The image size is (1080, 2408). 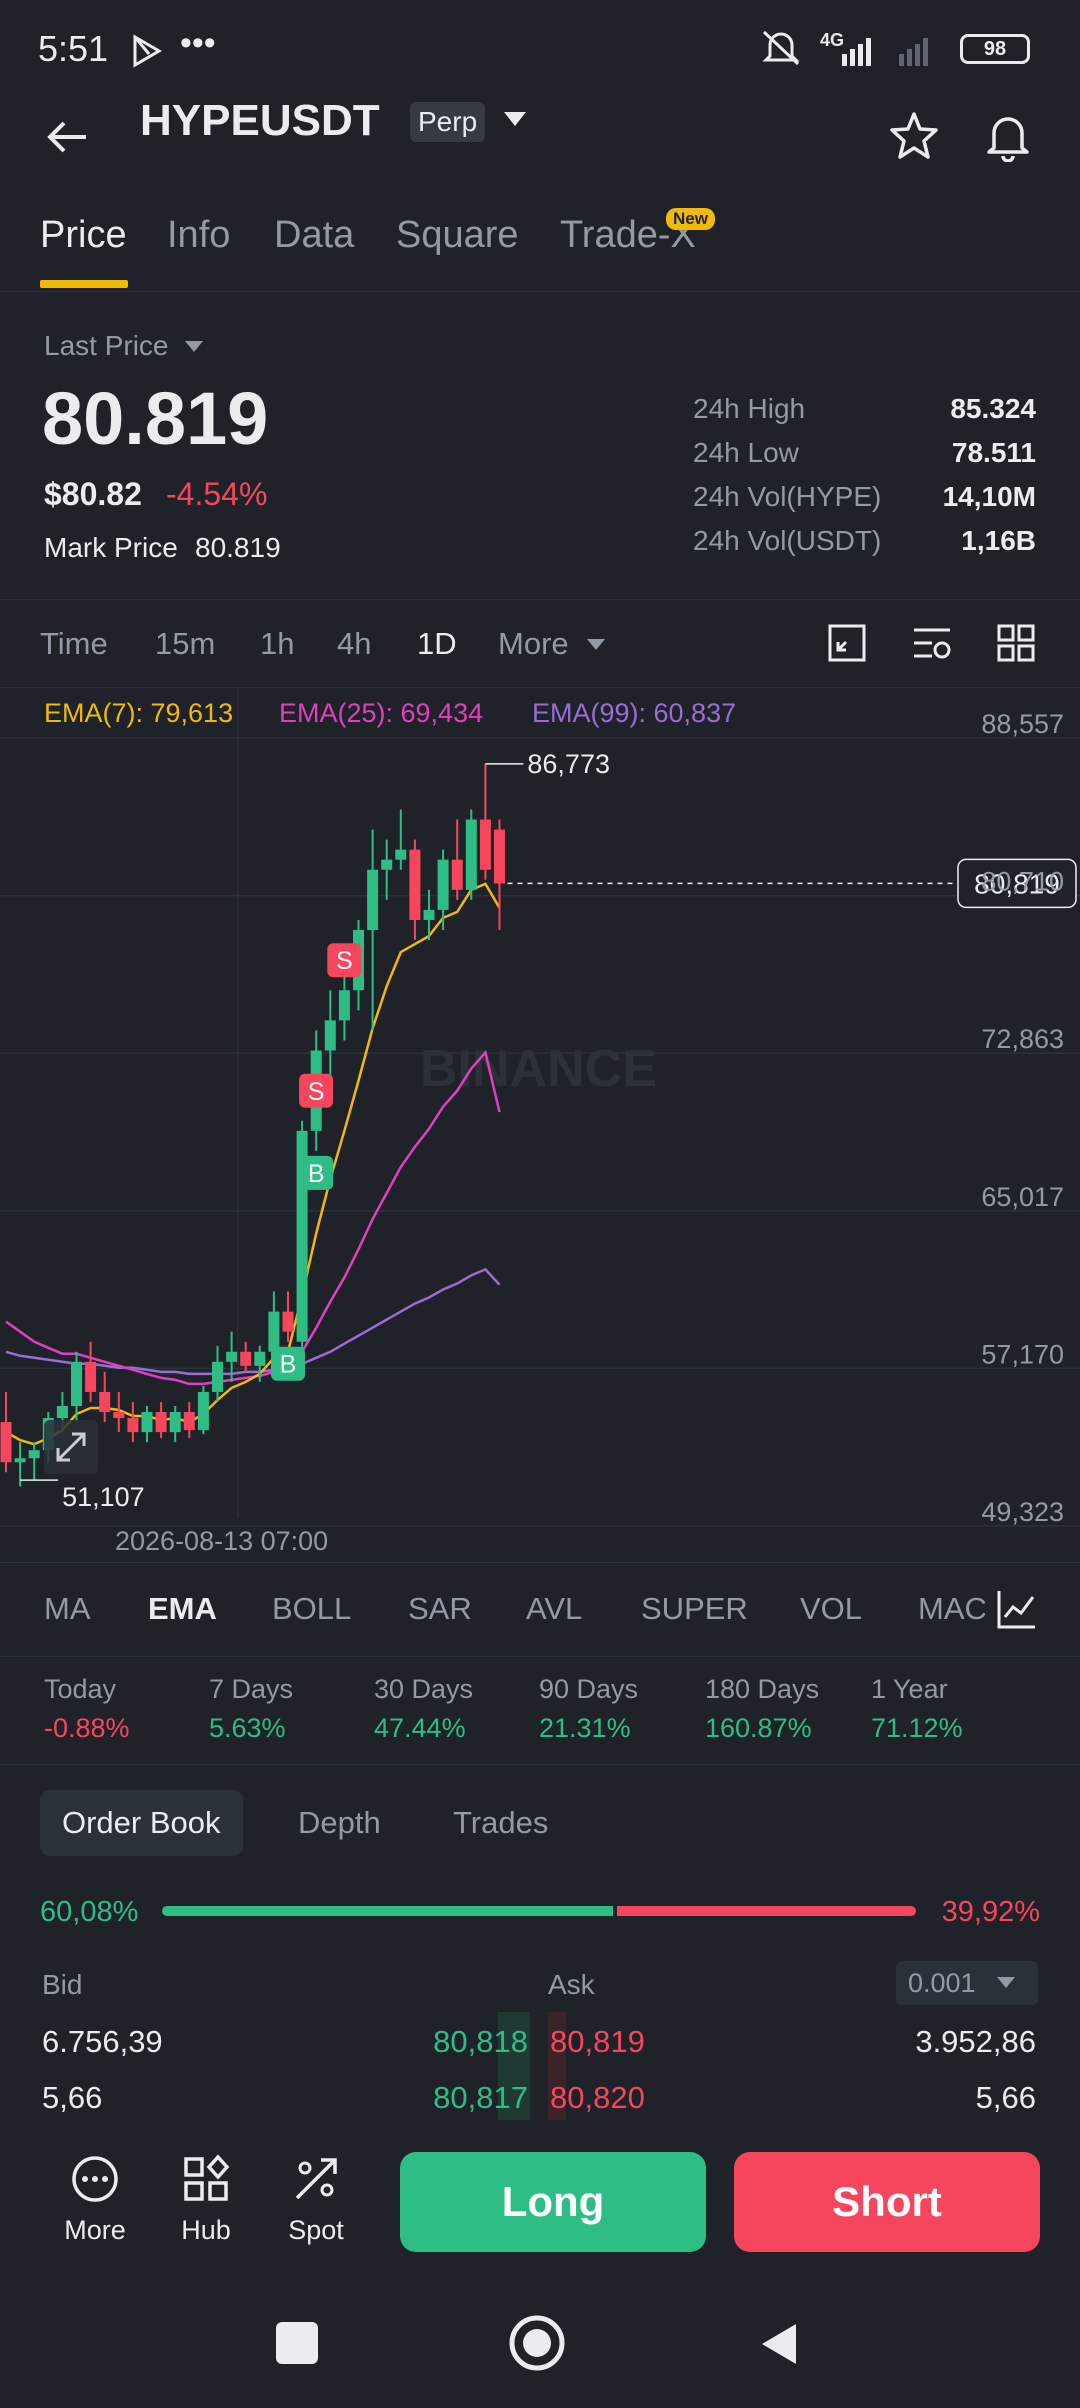 I want to click on low-marker-label: 51,107, so click(x=103, y=1497).